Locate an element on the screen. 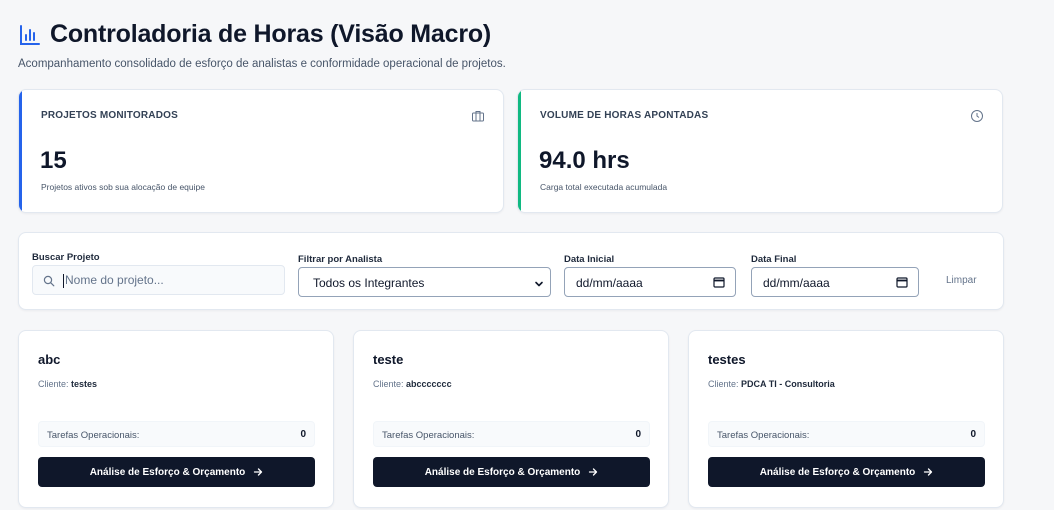  analyst-label: Filtrar por Analista is located at coordinates (340, 259).